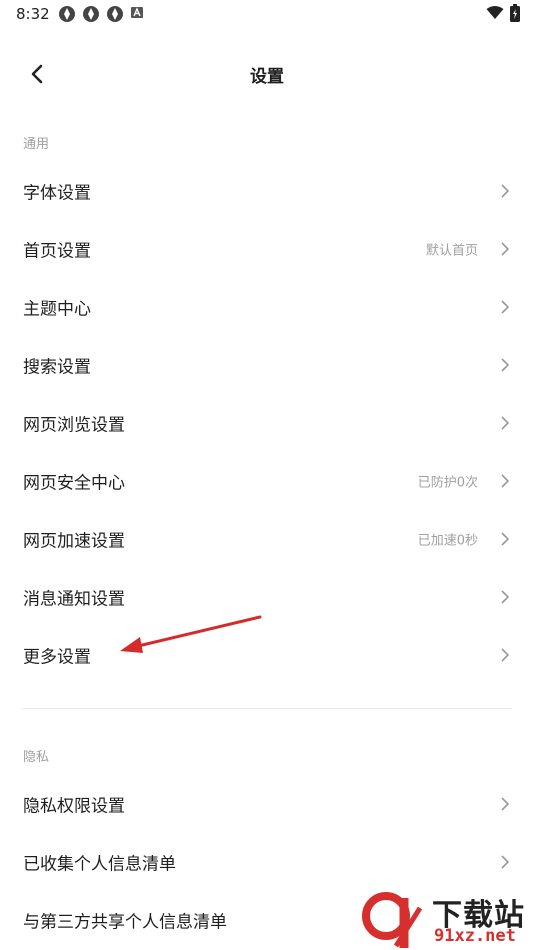 The image size is (534, 950). What do you see at coordinates (74, 541) in the screenshot?
I see `settings-item-label: 网页加速设置` at bounding box center [74, 541].